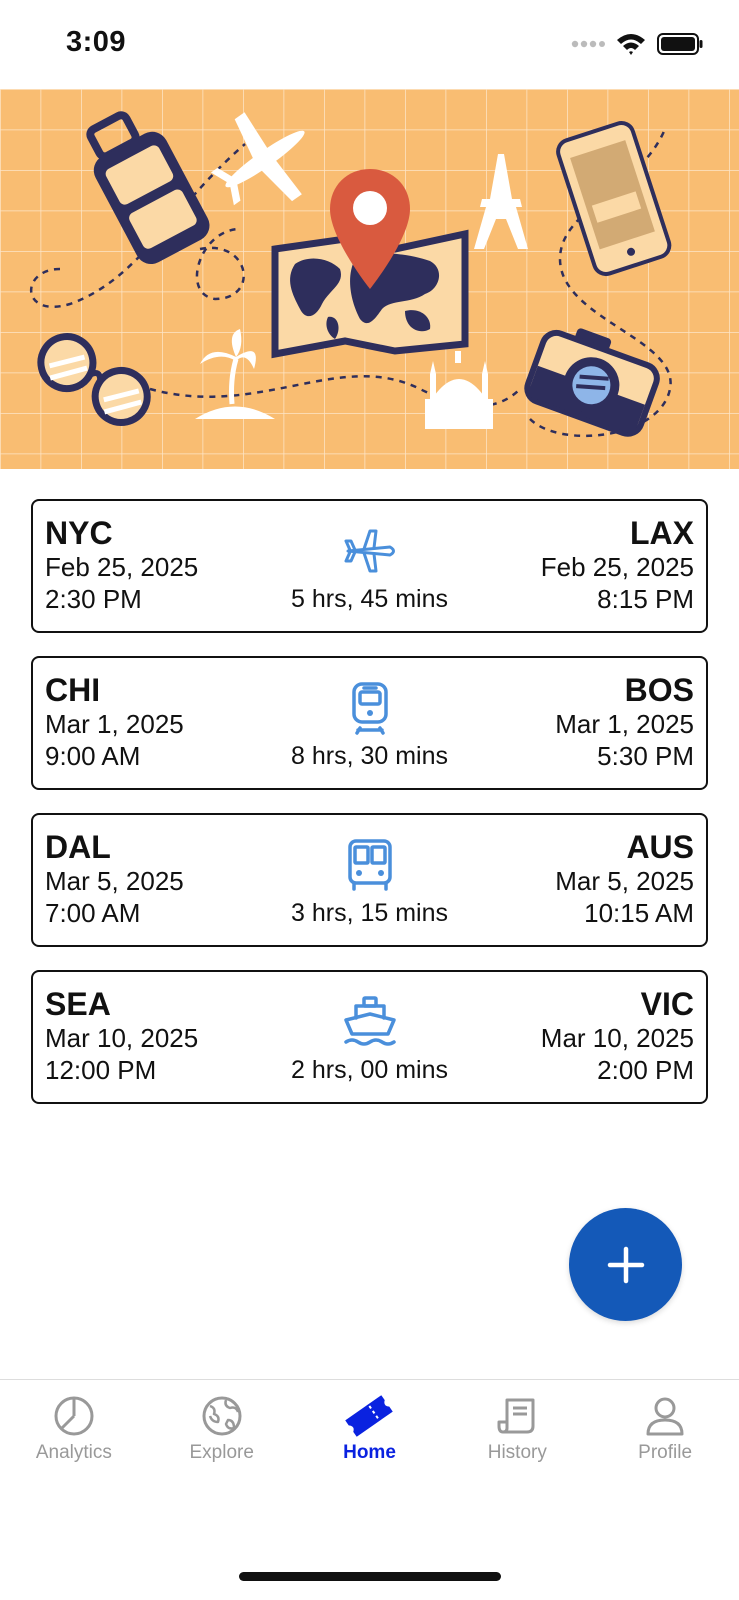 The image size is (739, 1600). I want to click on destination-code: AUS, so click(660, 847).